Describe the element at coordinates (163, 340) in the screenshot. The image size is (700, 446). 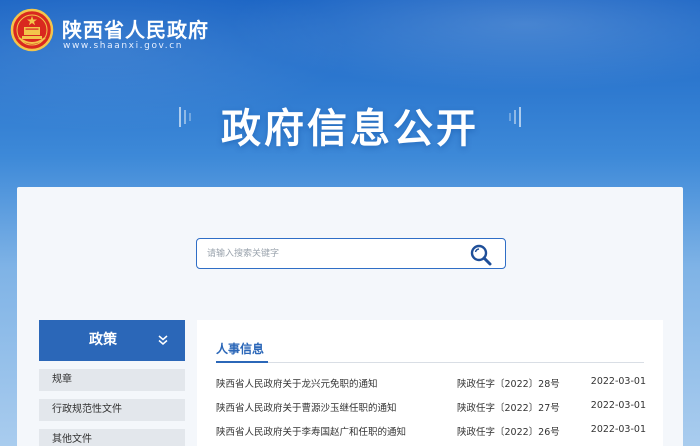
I see `double-chevron-down-icon` at that location.